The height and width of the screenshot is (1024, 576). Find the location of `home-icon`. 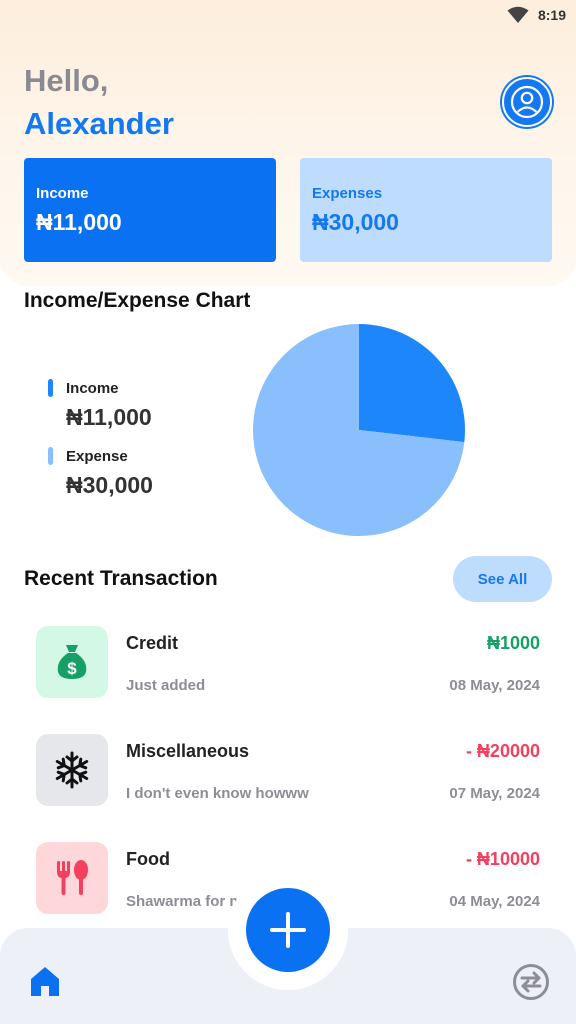

home-icon is located at coordinates (45, 981).